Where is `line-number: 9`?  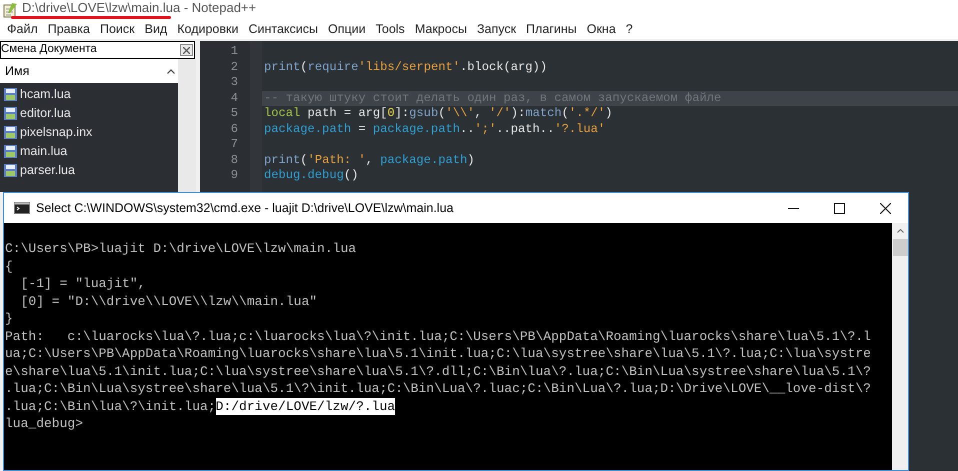 line-number: 9 is located at coordinates (234, 176).